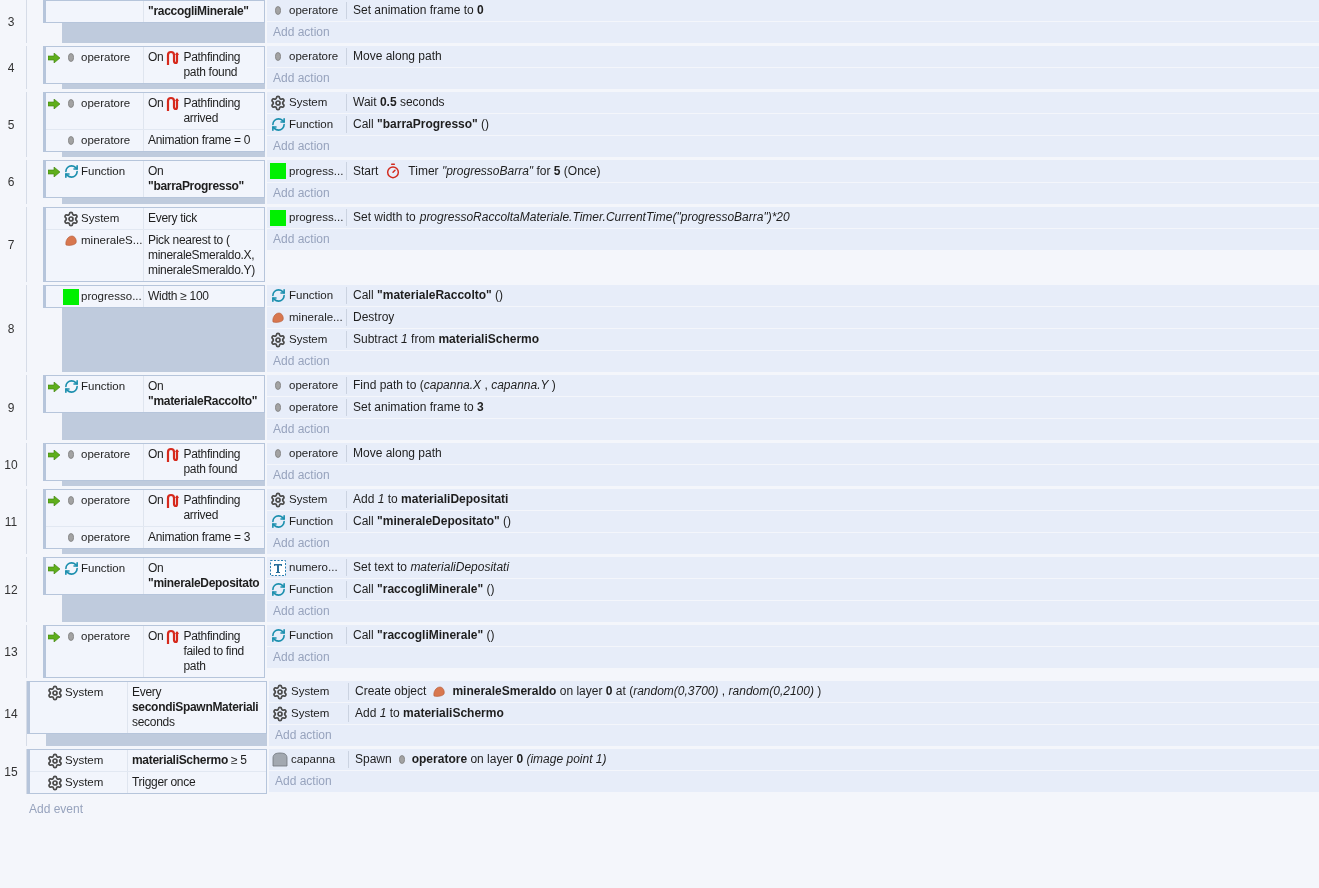 The height and width of the screenshot is (888, 1319). Describe the element at coordinates (504, 171) in the screenshot. I see `action-text: Timer "progressoBarra" for 5 (Once)` at that location.